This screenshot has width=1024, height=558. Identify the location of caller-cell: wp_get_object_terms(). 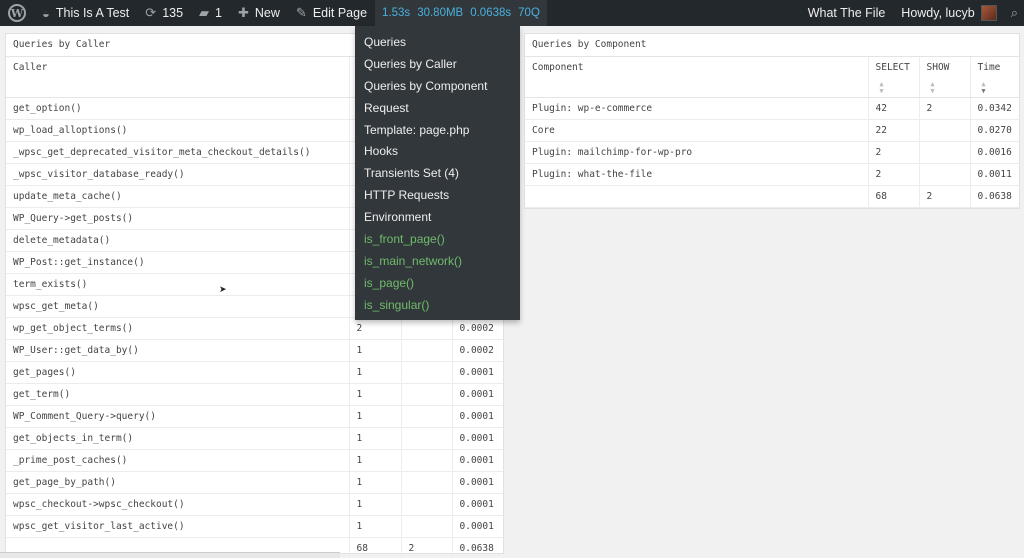
(177, 328).